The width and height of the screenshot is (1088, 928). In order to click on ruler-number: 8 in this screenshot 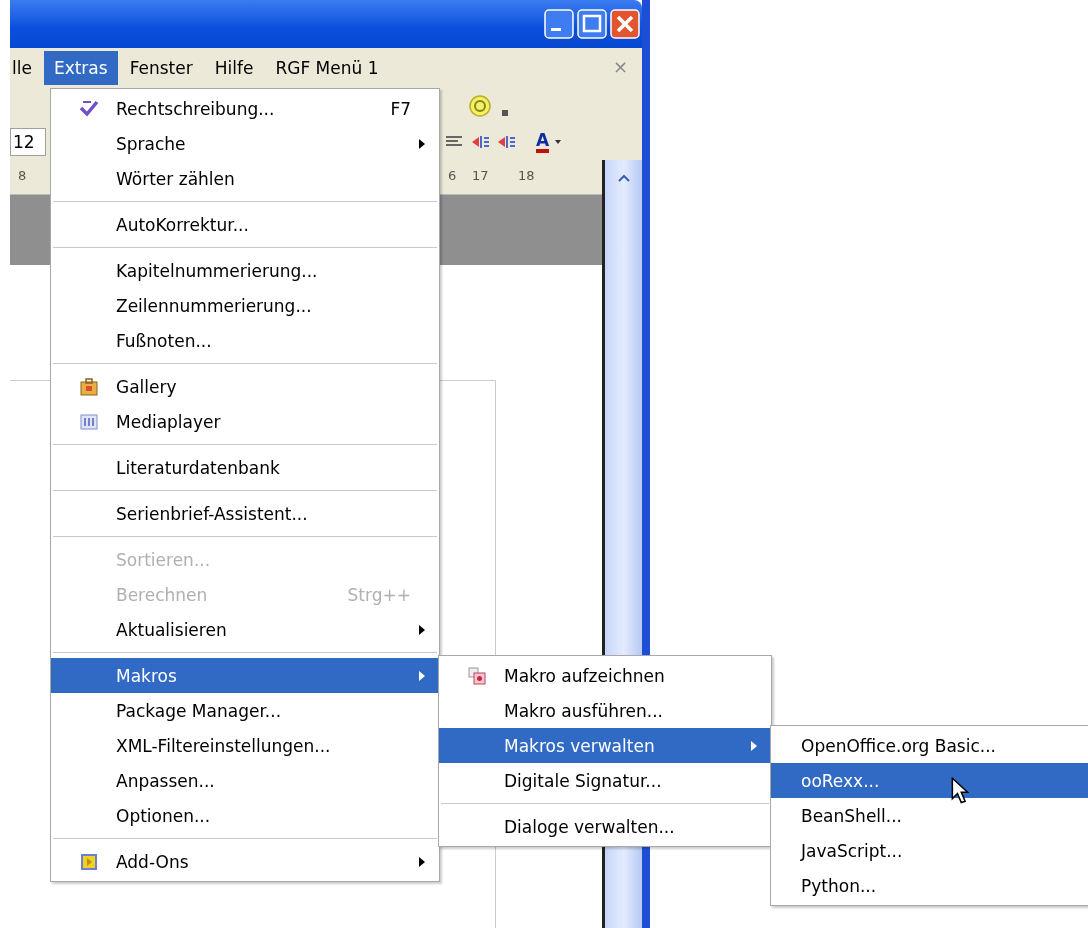, I will do `click(22, 175)`.